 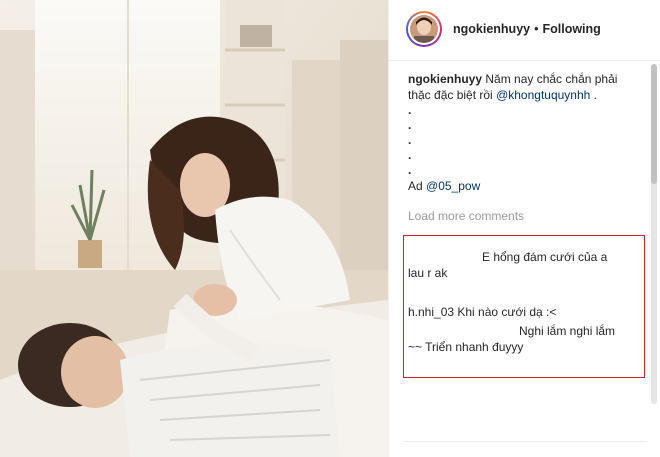 I want to click on avatar, so click(x=424, y=29).